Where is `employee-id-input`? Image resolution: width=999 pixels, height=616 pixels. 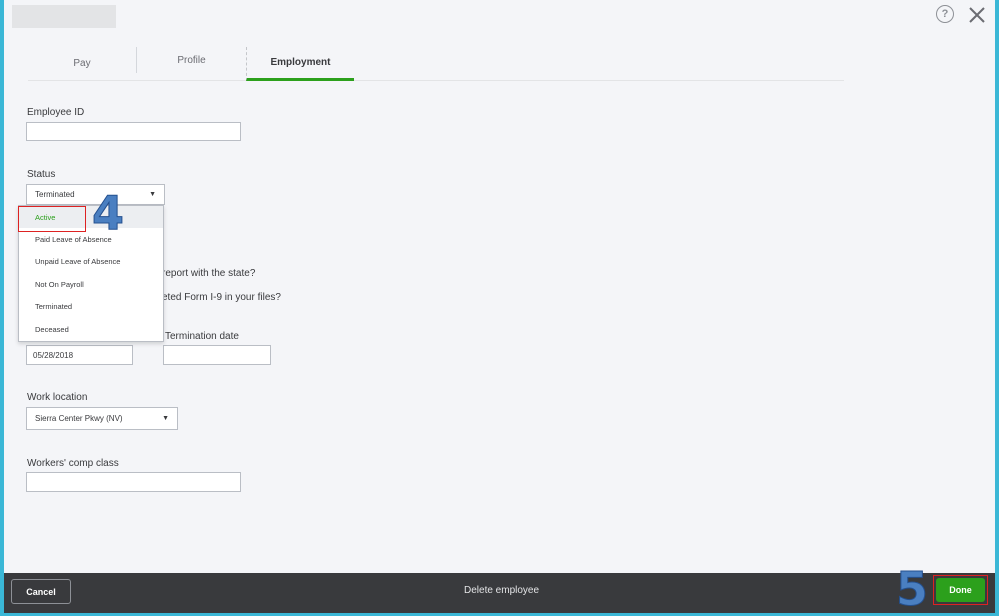
employee-id-input is located at coordinates (133, 131).